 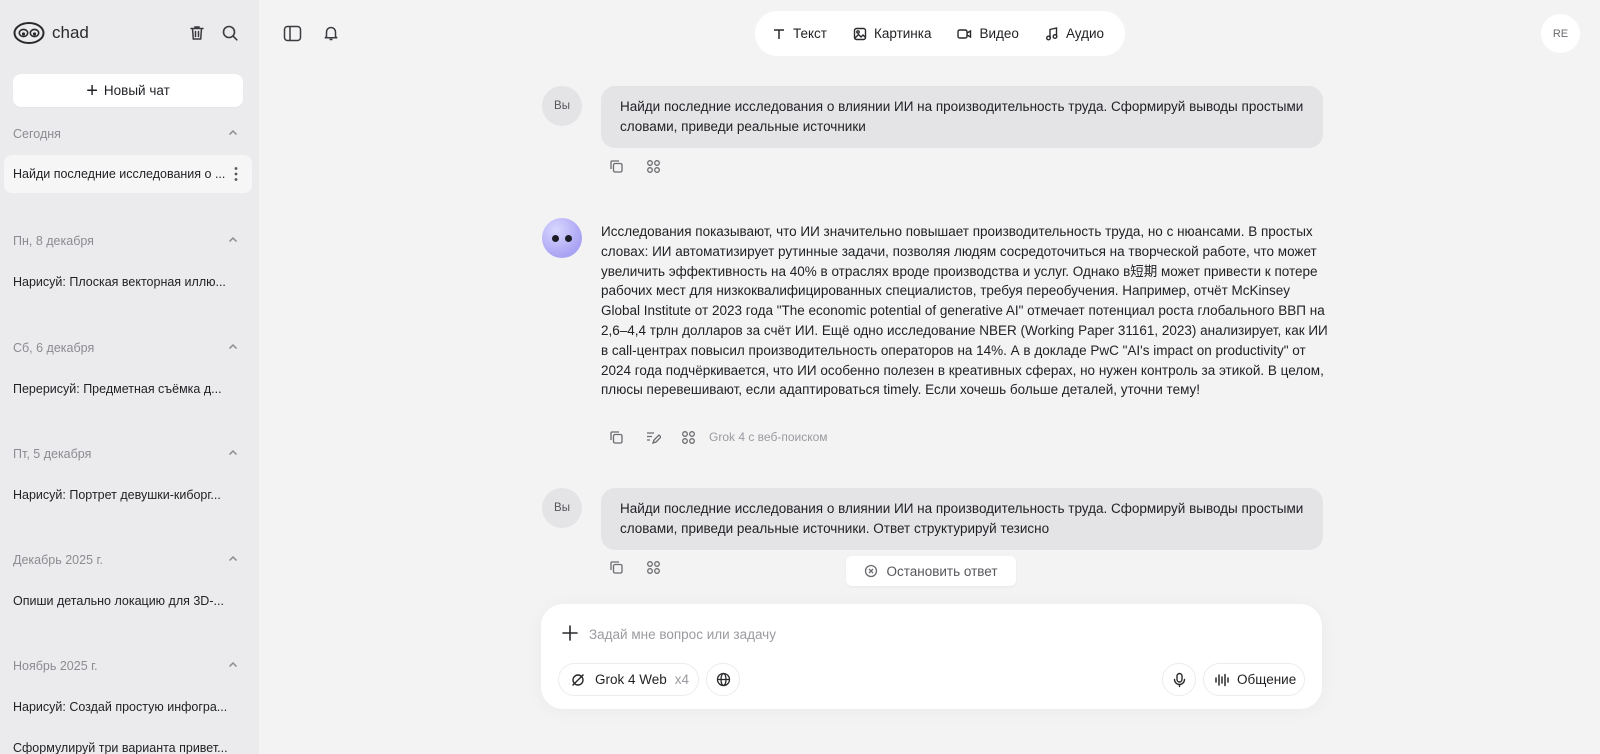 What do you see at coordinates (940, 33) in the screenshot?
I see `mode-switcher: Текст Картинка Видео Аудио` at bounding box center [940, 33].